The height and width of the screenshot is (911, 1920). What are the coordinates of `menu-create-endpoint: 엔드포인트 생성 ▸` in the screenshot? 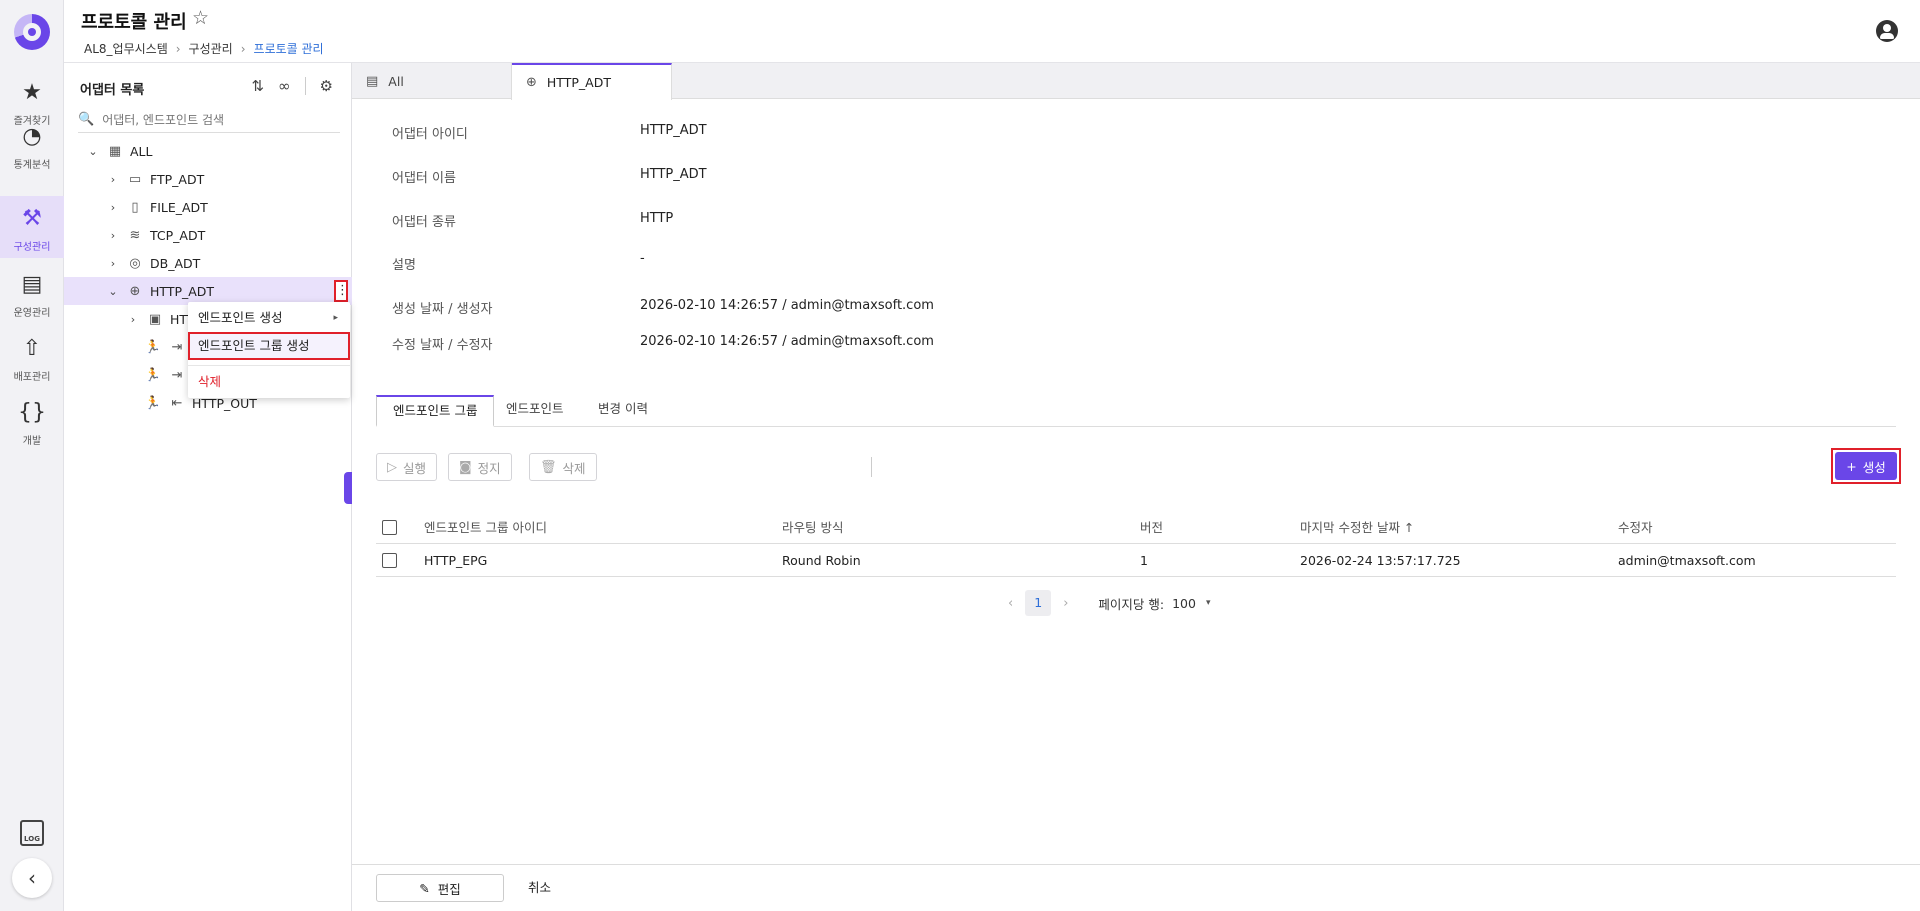 It's located at (269, 318).